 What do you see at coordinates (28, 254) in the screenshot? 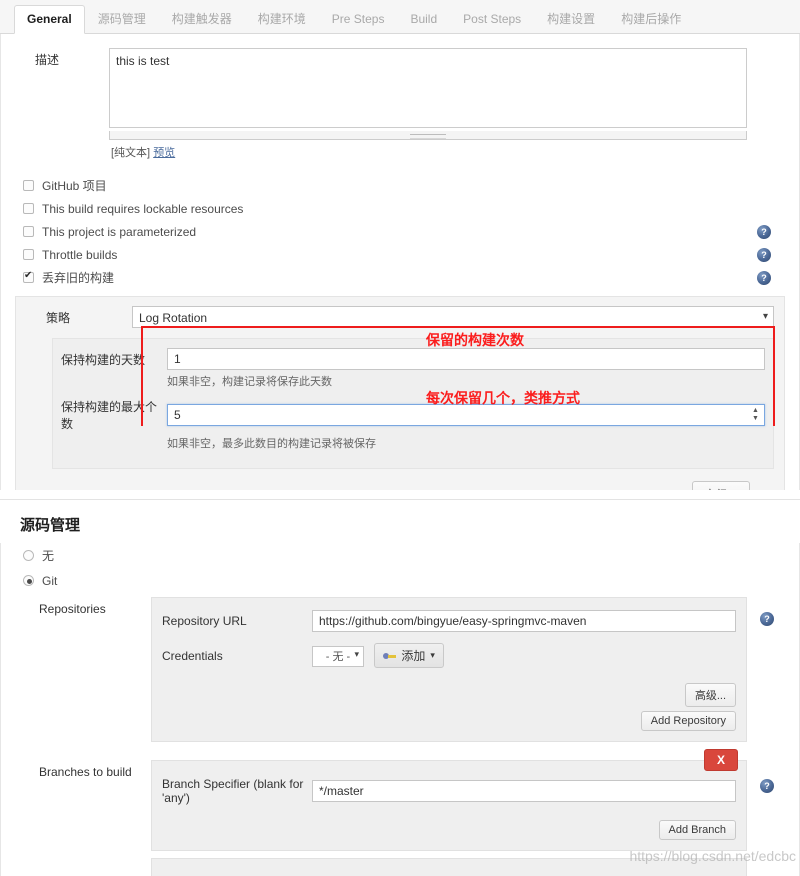
I see `checkbox-throttle-builds` at bounding box center [28, 254].